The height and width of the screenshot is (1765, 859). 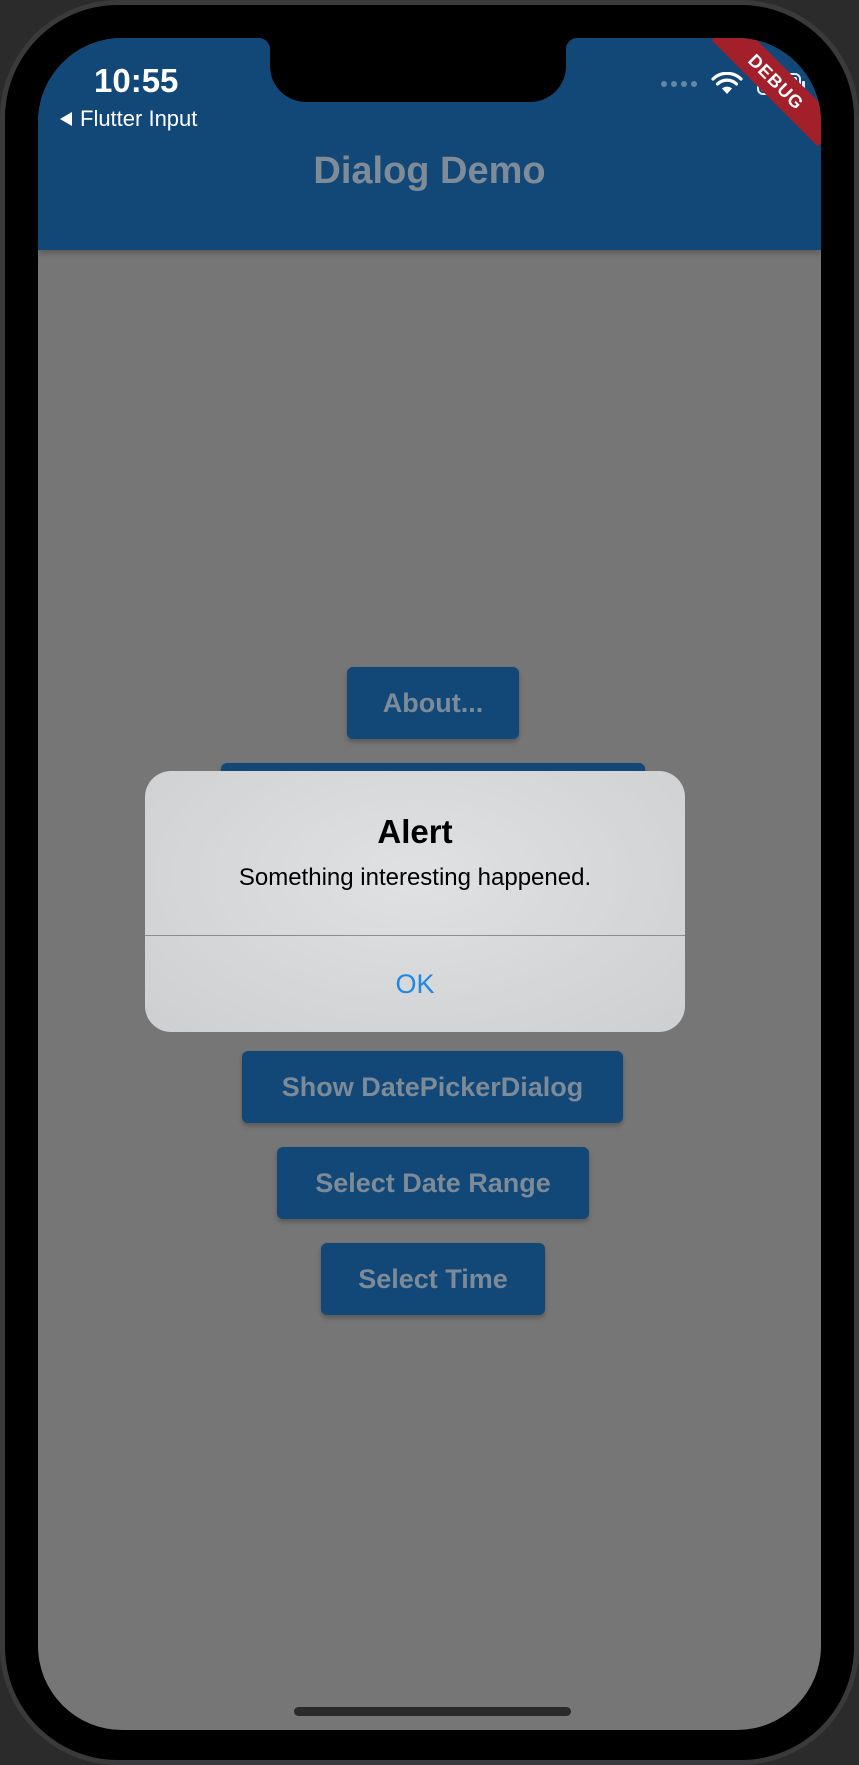 I want to click on app-bar: 10:55 Flutter Input DEBUG Dialog Demo, so click(x=429, y=144).